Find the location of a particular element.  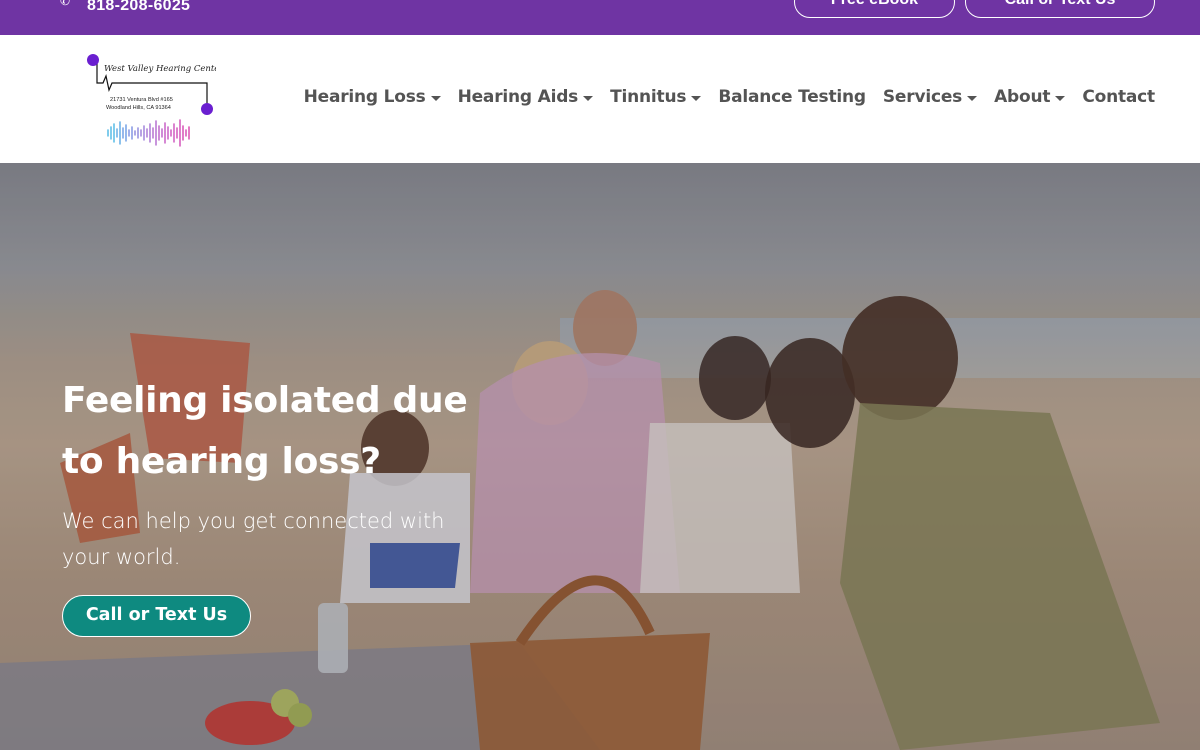

nav-balance-testing: Balance Testing is located at coordinates (792, 97).